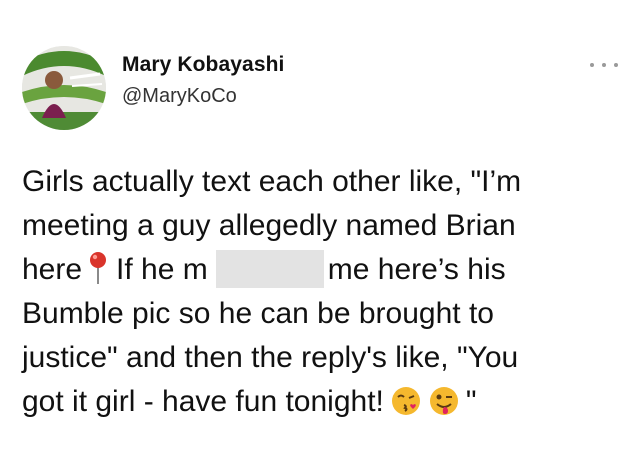 Image resolution: width=640 pixels, height=476 pixels. Describe the element at coordinates (98, 268) in the screenshot. I see `pin-icon` at that location.